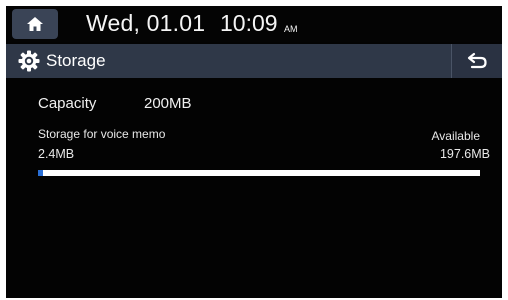  Describe the element at coordinates (29, 61) in the screenshot. I see `gear-icon` at that location.